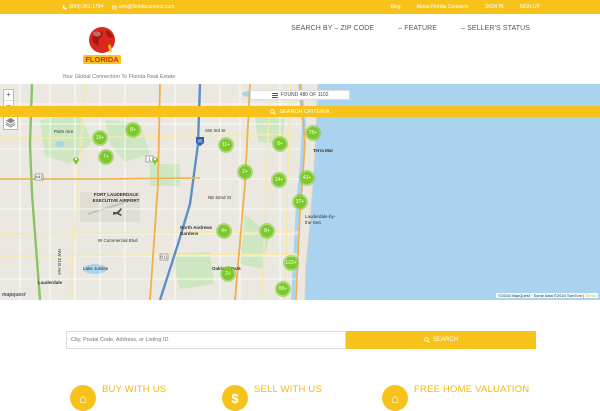  Describe the element at coordinates (472, 389) in the screenshot. I see `service-valuation-title: FREE HOME VALUATION` at that location.